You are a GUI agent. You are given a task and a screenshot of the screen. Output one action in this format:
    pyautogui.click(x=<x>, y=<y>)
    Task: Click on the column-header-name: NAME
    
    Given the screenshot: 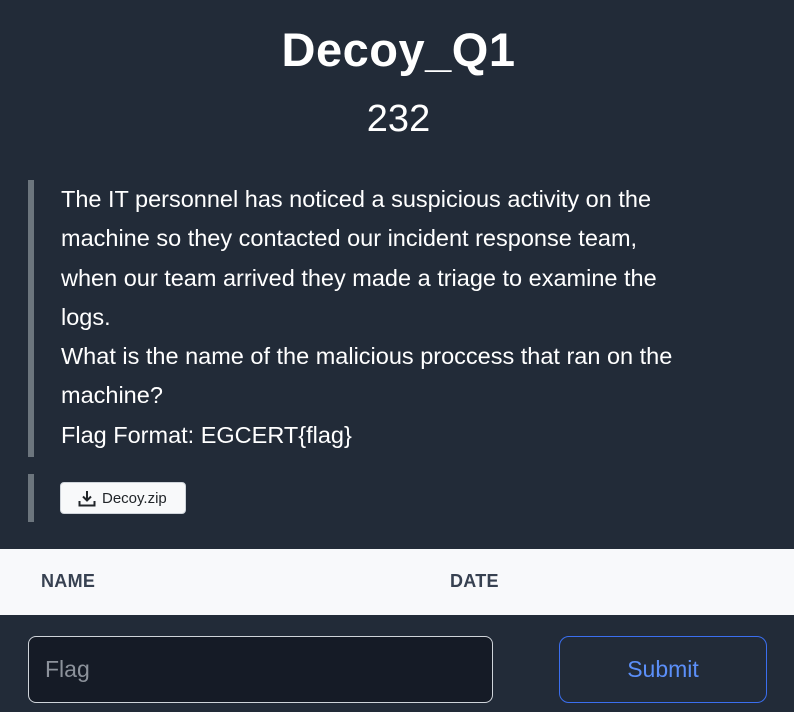 What is the action you would take?
    pyautogui.click(x=68, y=581)
    